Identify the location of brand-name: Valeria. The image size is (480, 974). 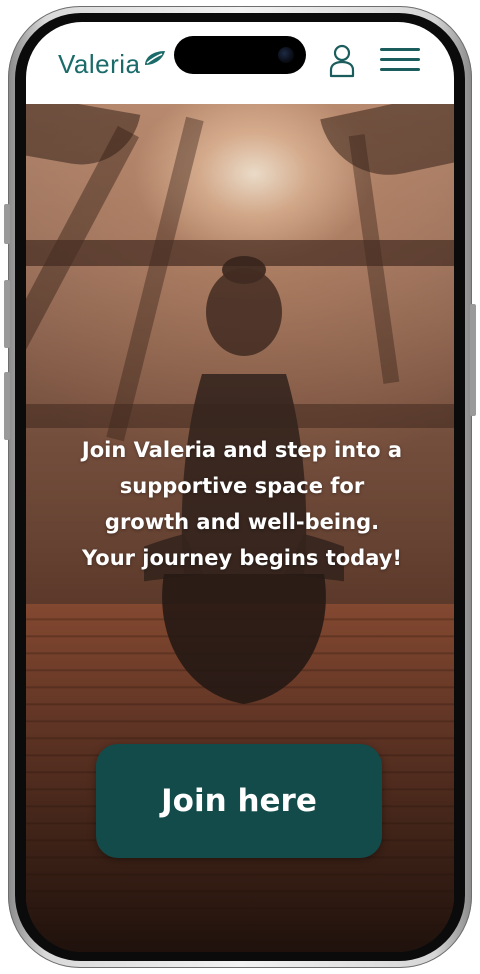
(99, 63).